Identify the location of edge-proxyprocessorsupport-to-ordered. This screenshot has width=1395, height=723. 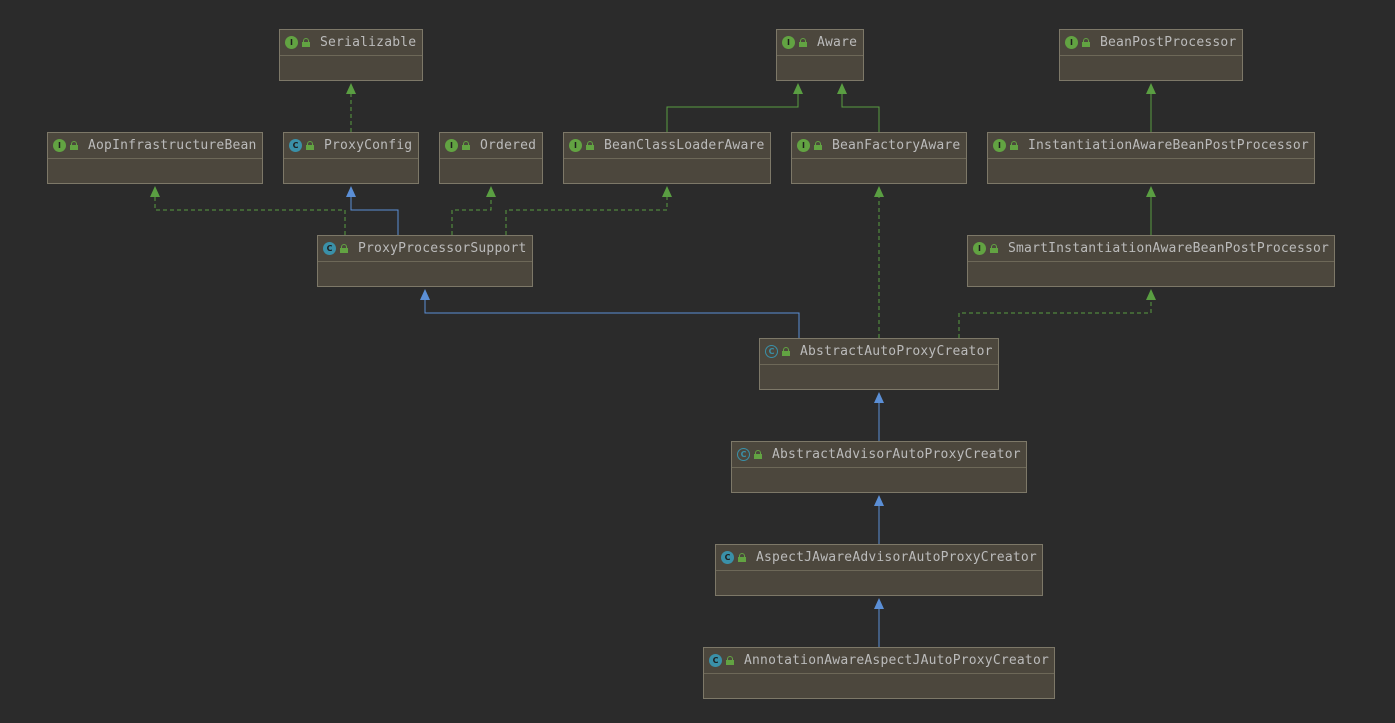
(473, 210).